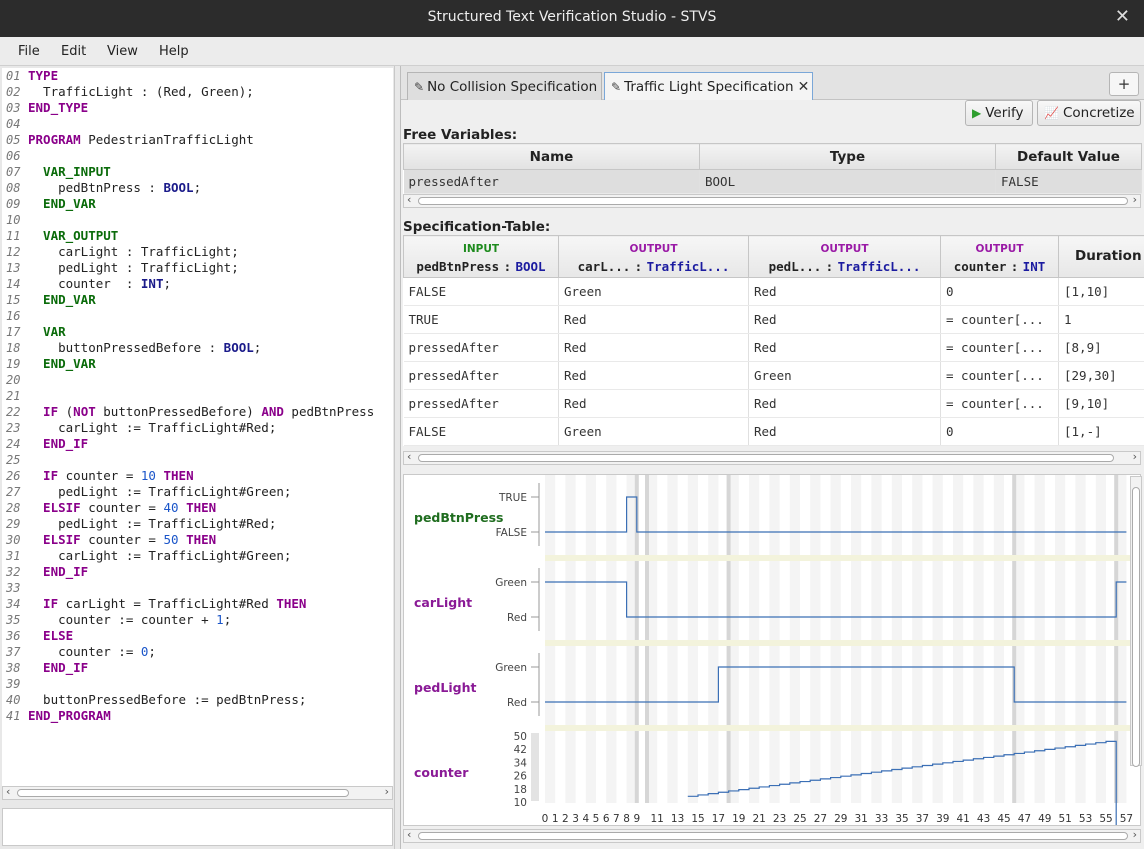  What do you see at coordinates (56, 716) in the screenshot?
I see `code-line: 41 END_PROGRAM` at bounding box center [56, 716].